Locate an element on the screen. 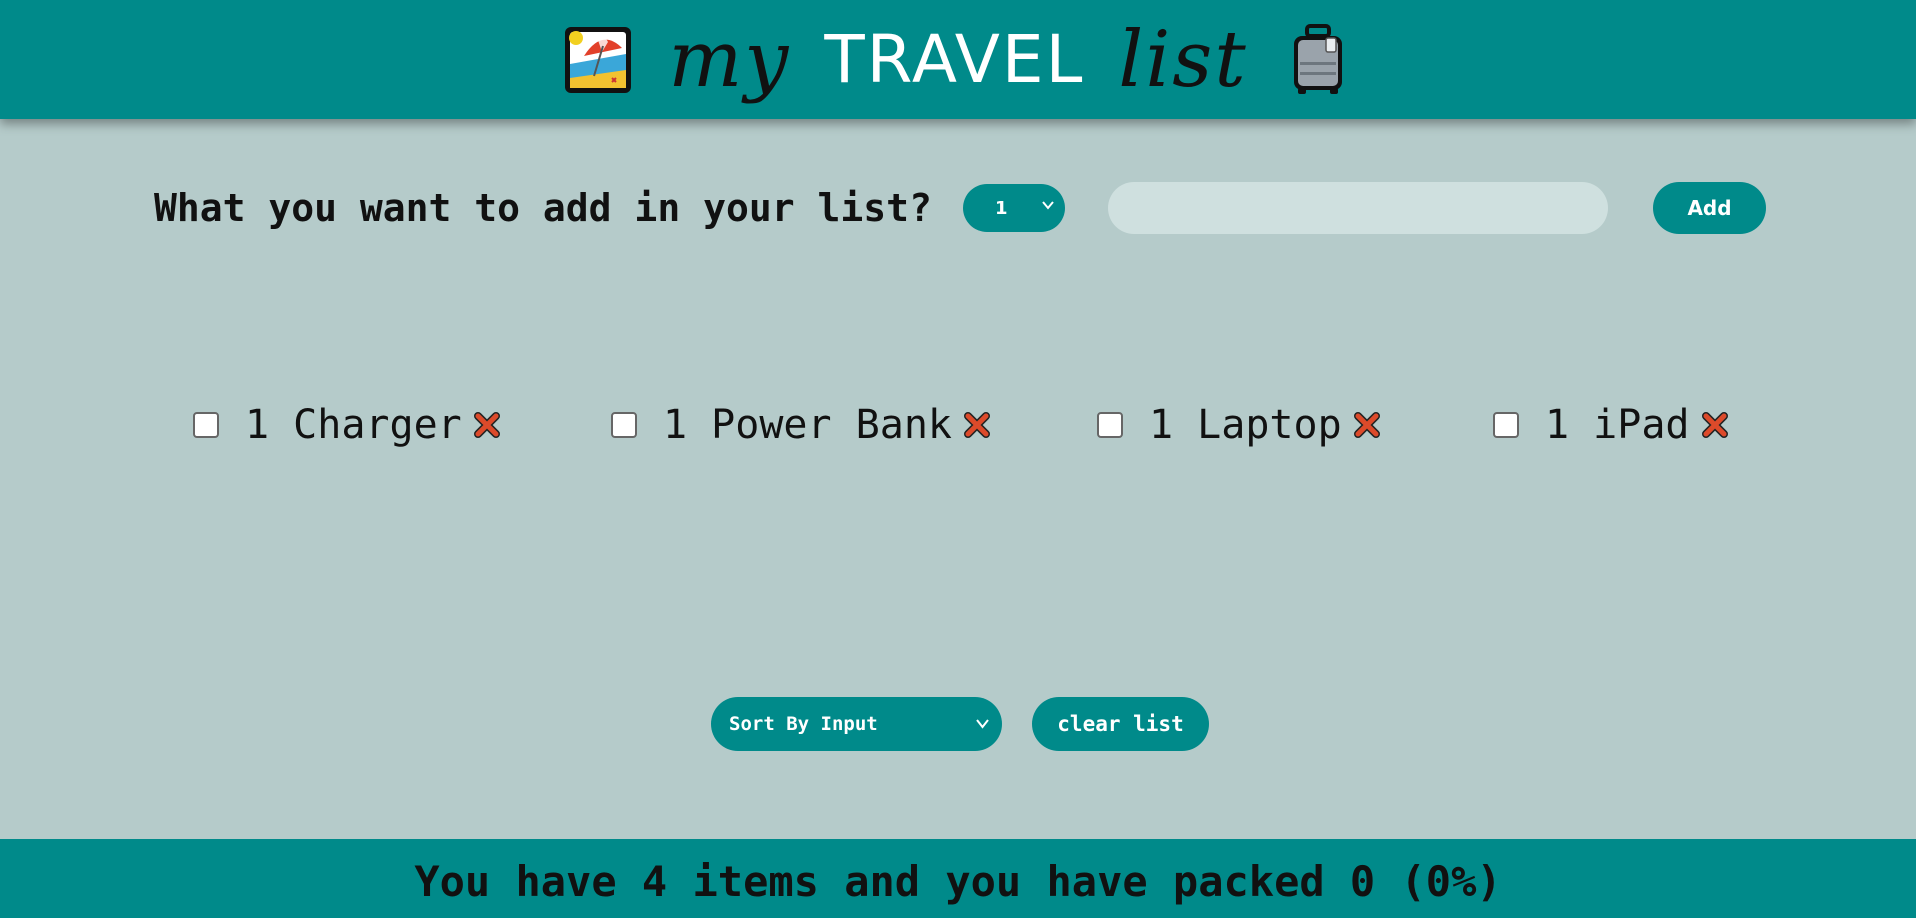 The image size is (1916, 918). item-label: 1 Power Bank is located at coordinates (807, 425).